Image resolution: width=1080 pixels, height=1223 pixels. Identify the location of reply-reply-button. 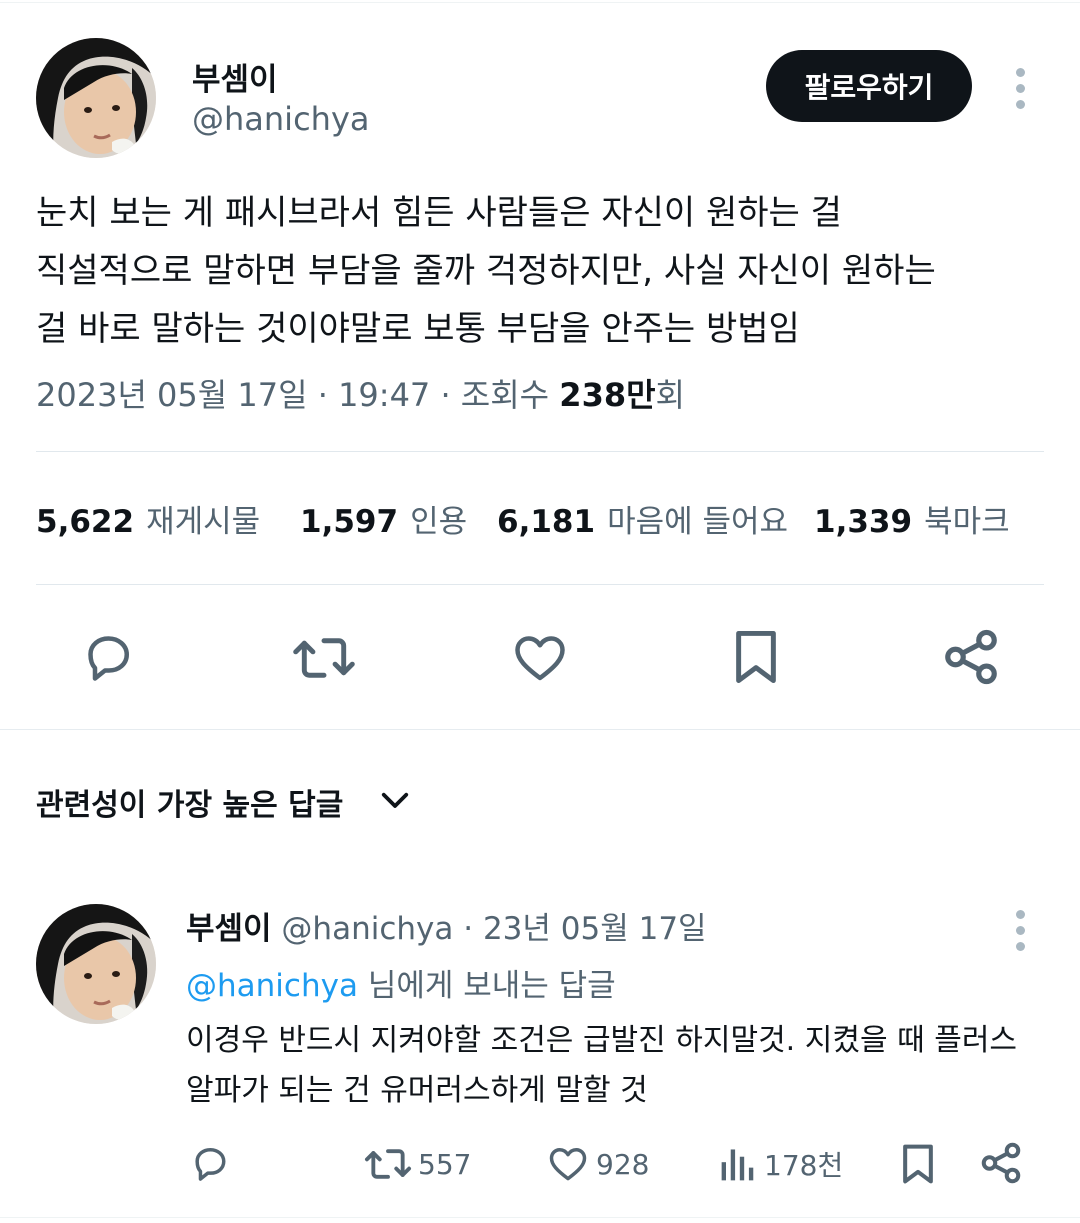
(210, 1164).